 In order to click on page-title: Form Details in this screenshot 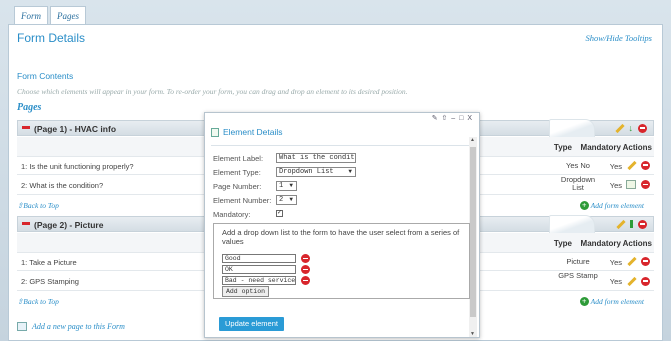, I will do `click(51, 38)`.